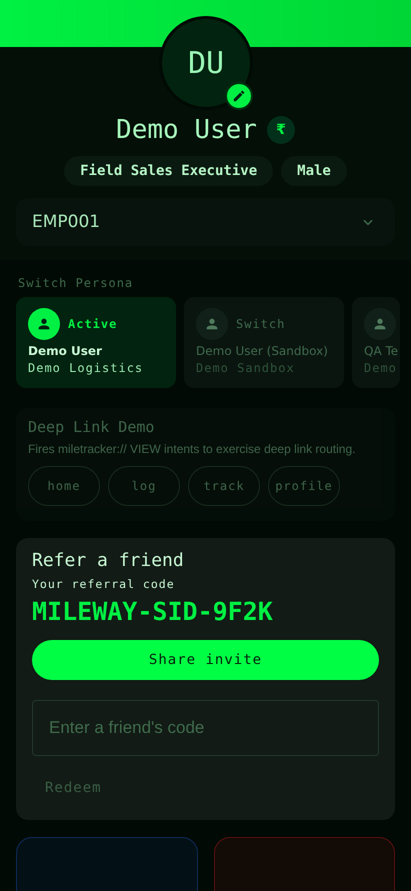 This screenshot has width=411, height=891. I want to click on persona-card: QA Te Demo, so click(376, 342).